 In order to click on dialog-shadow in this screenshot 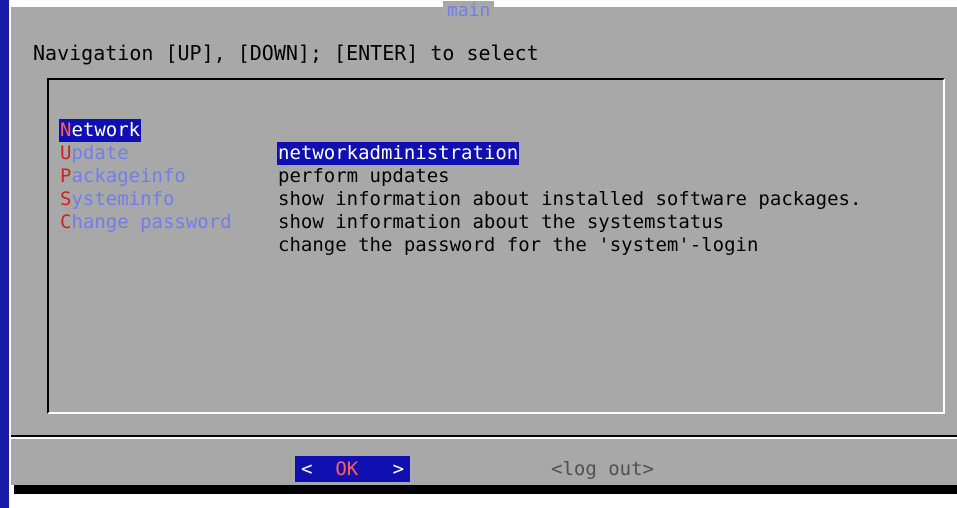, I will do `click(485, 489)`.